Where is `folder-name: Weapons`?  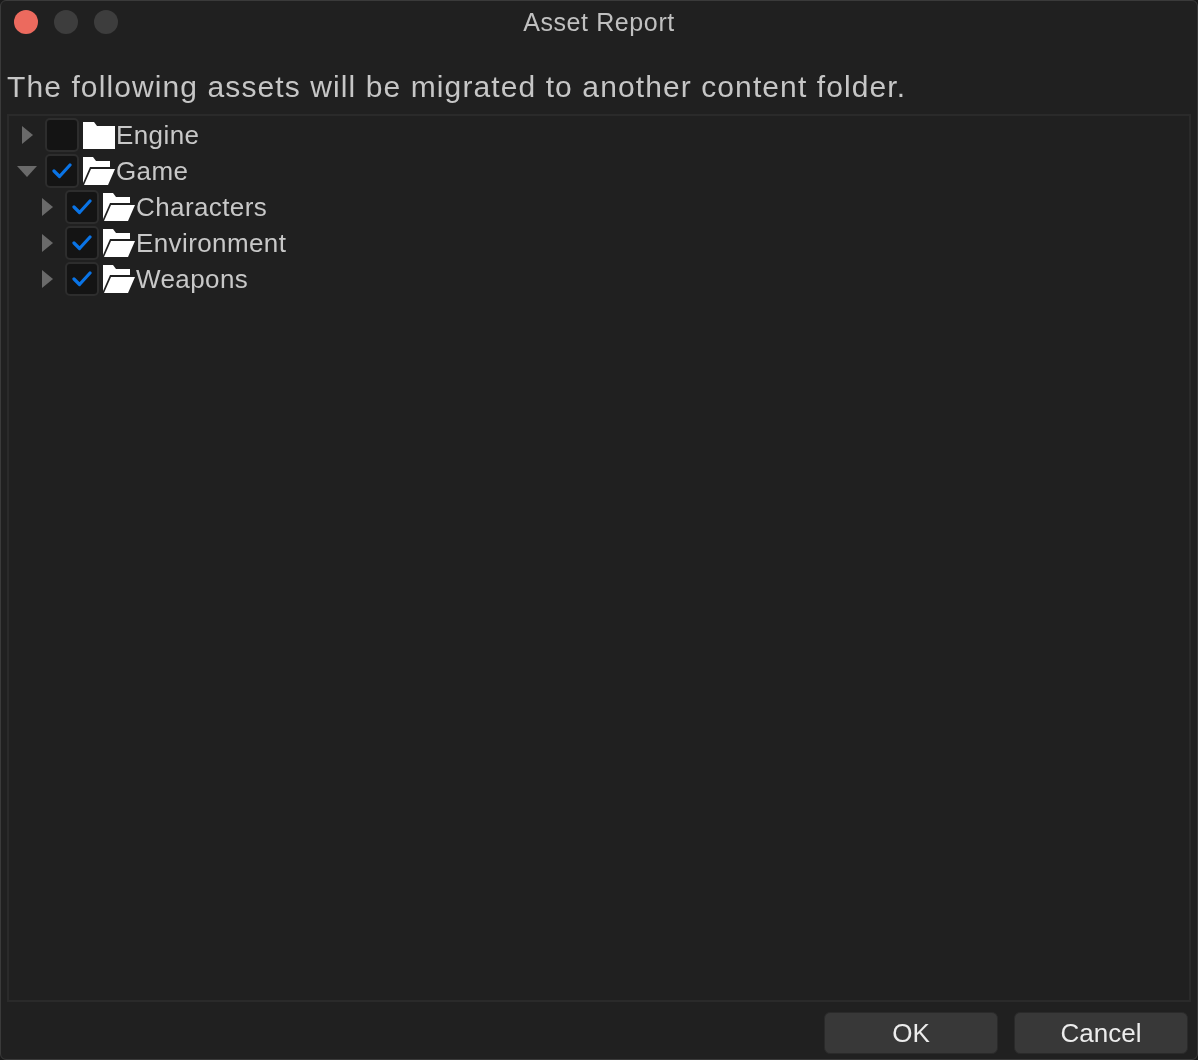
folder-name: Weapons is located at coordinates (192, 279).